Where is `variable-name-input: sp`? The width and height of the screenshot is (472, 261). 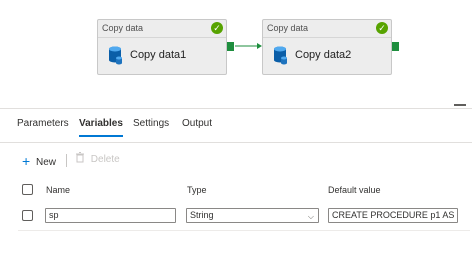
variable-name-input: sp is located at coordinates (110, 215).